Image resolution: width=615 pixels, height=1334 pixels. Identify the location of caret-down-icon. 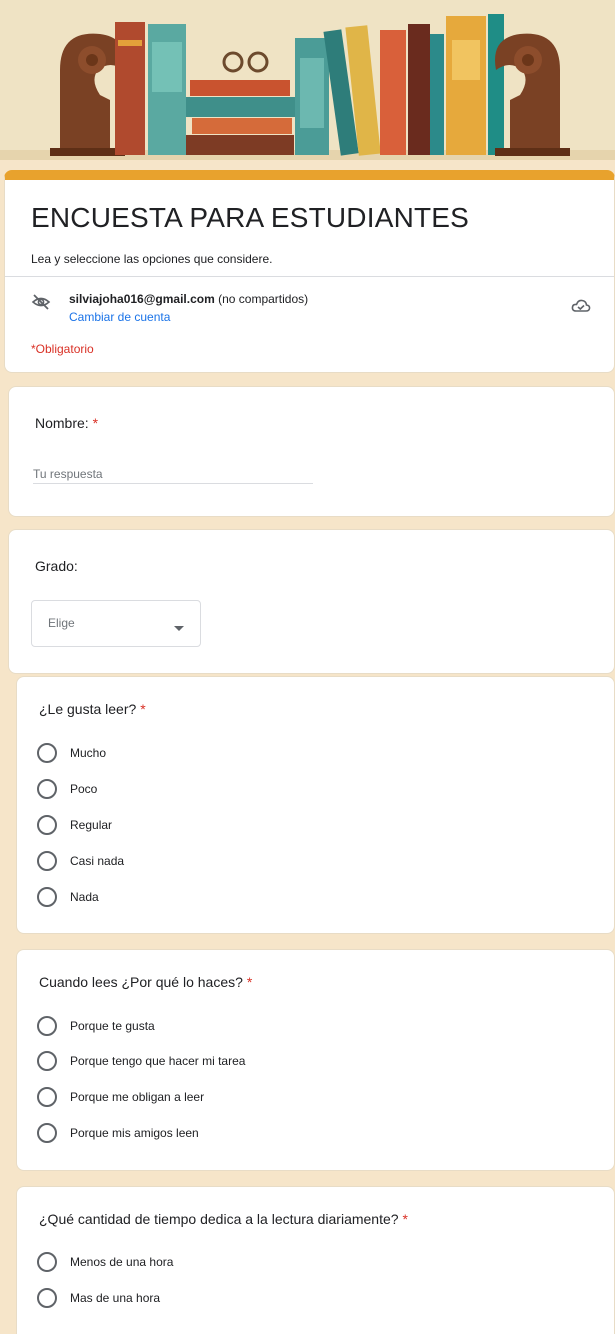
(179, 626).